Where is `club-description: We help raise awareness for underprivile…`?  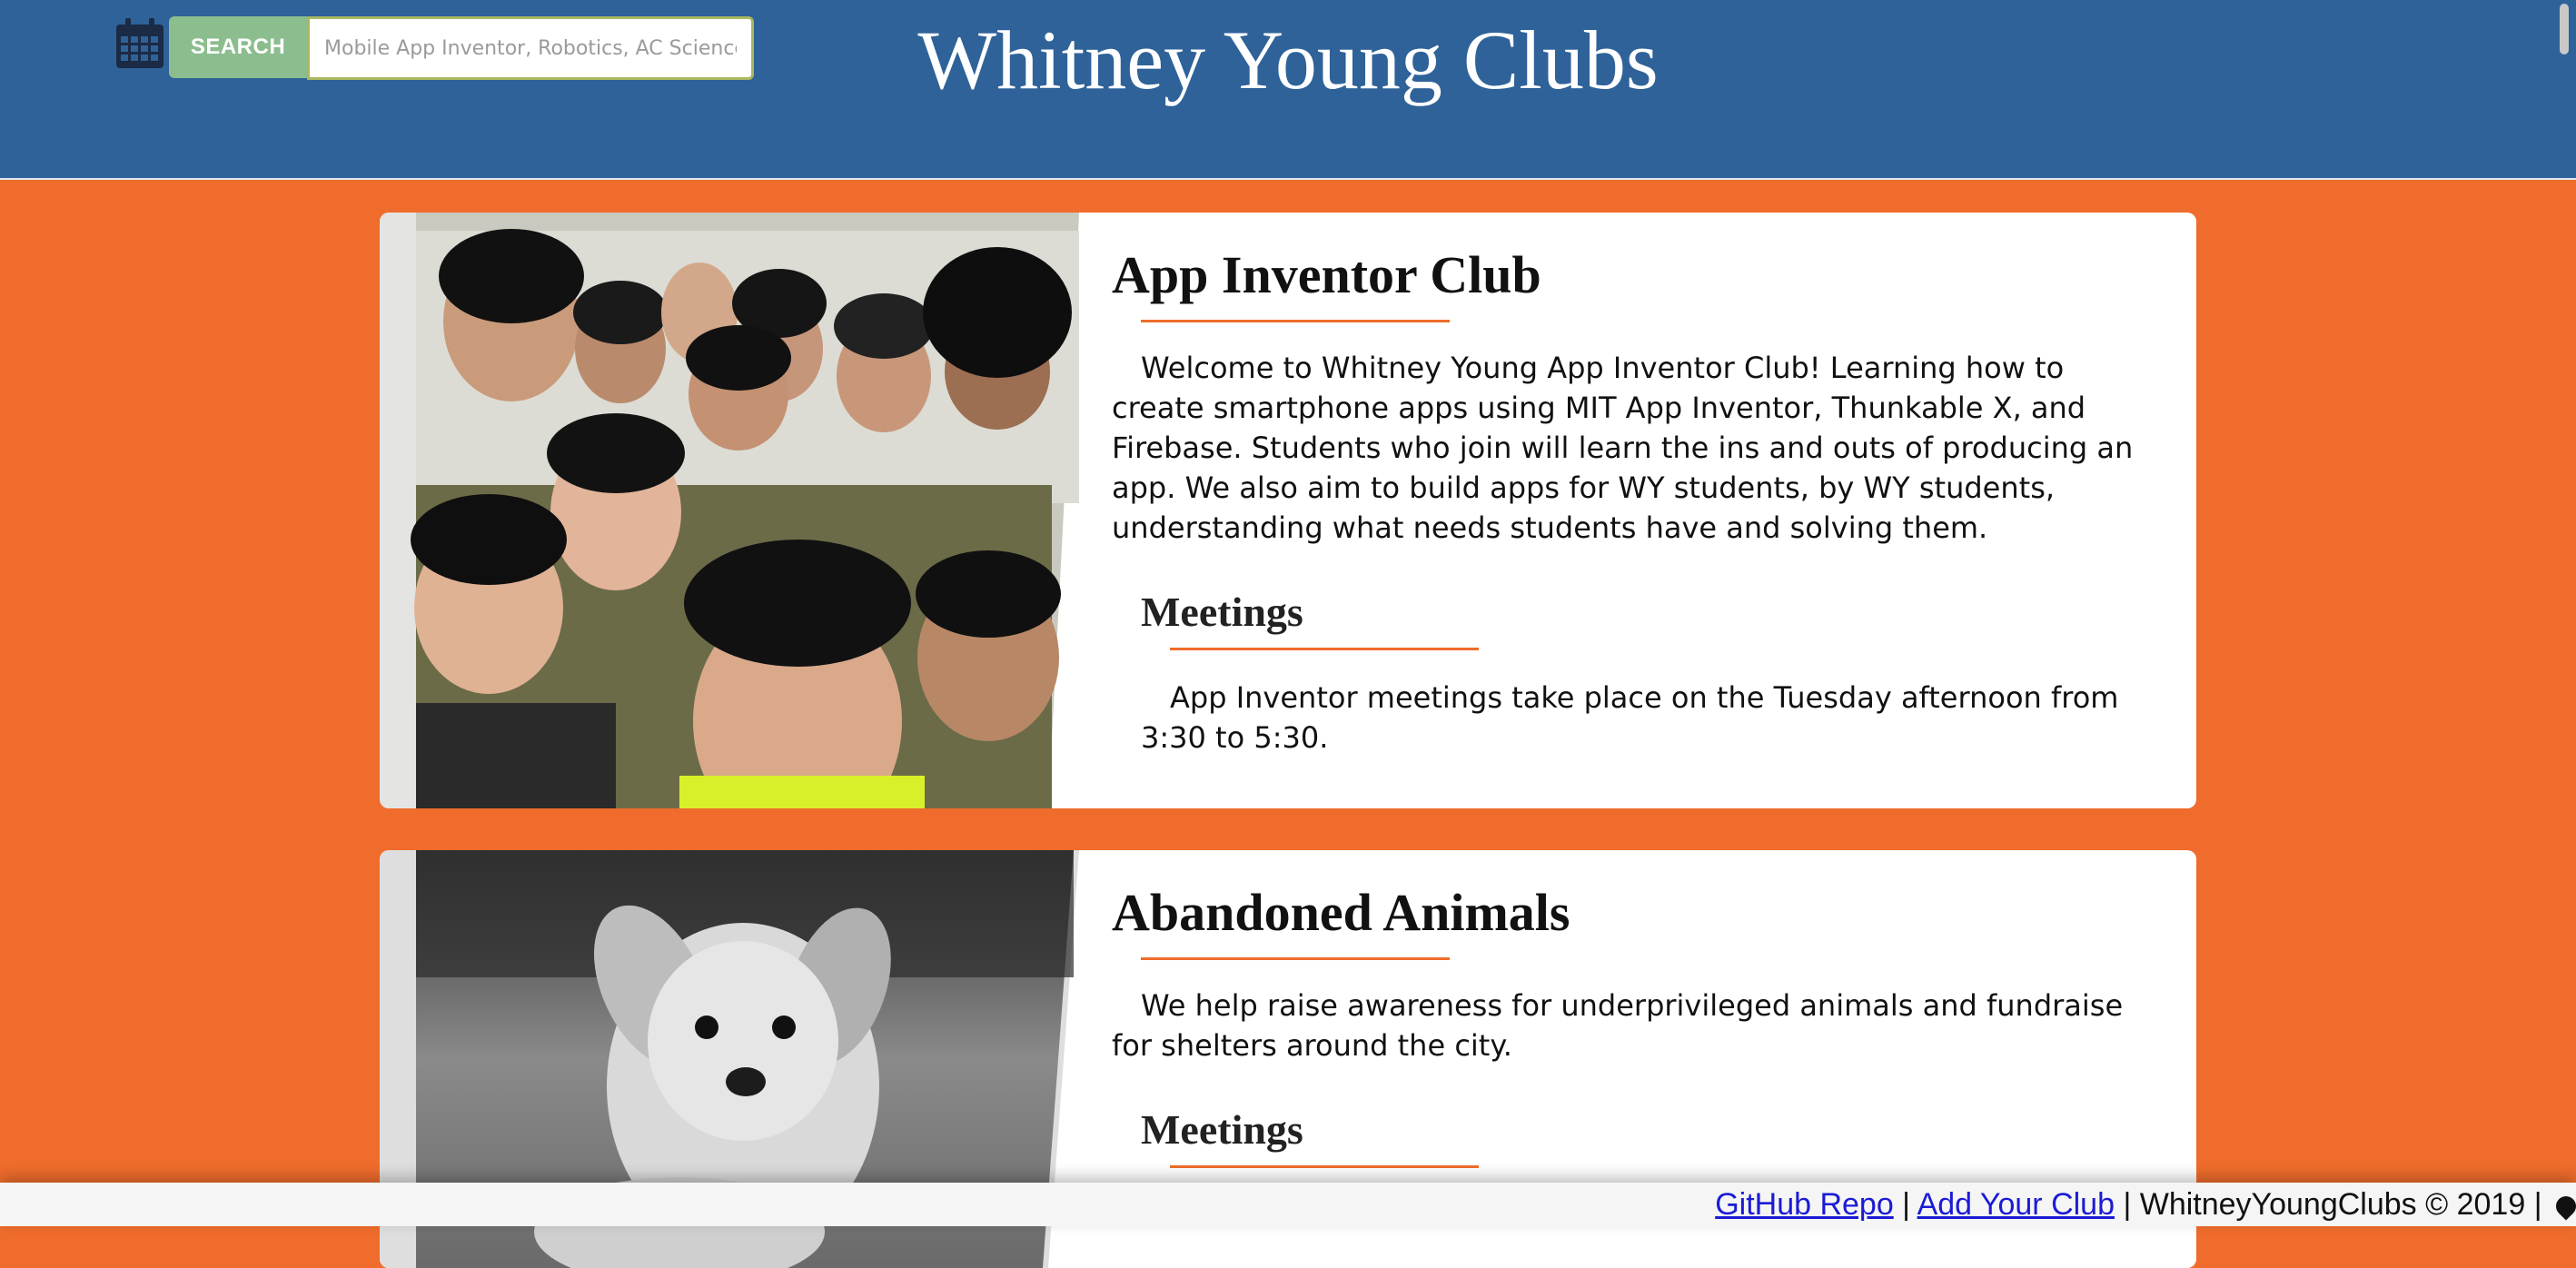
club-description: We help raise awareness for underprivile… is located at coordinates (1618, 1025).